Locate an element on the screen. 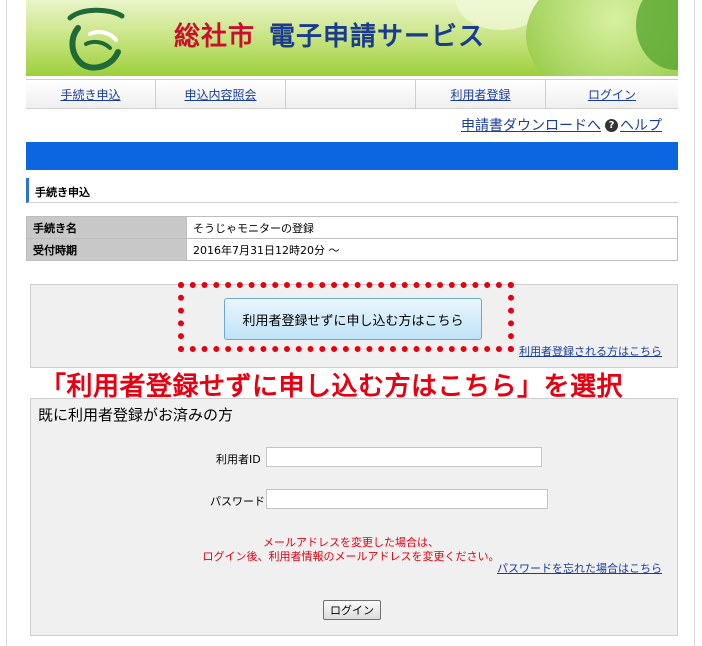 Image resolution: width=702 pixels, height=646 pixels. table-row: 受付時期 2016年7月31日12時20分 ～ is located at coordinates (352, 249).